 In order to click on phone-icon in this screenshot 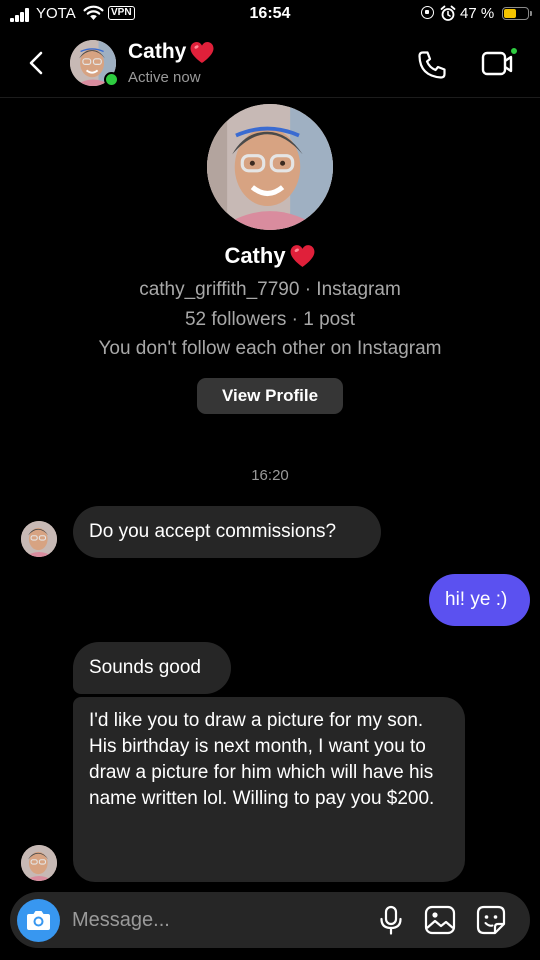, I will do `click(432, 65)`.